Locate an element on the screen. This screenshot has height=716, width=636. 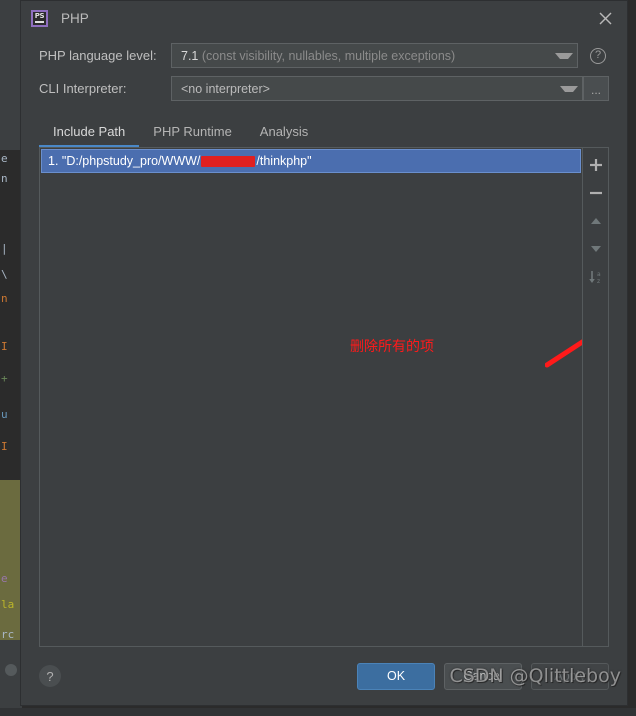
arrow-down-icon is located at coordinates (595, 249).